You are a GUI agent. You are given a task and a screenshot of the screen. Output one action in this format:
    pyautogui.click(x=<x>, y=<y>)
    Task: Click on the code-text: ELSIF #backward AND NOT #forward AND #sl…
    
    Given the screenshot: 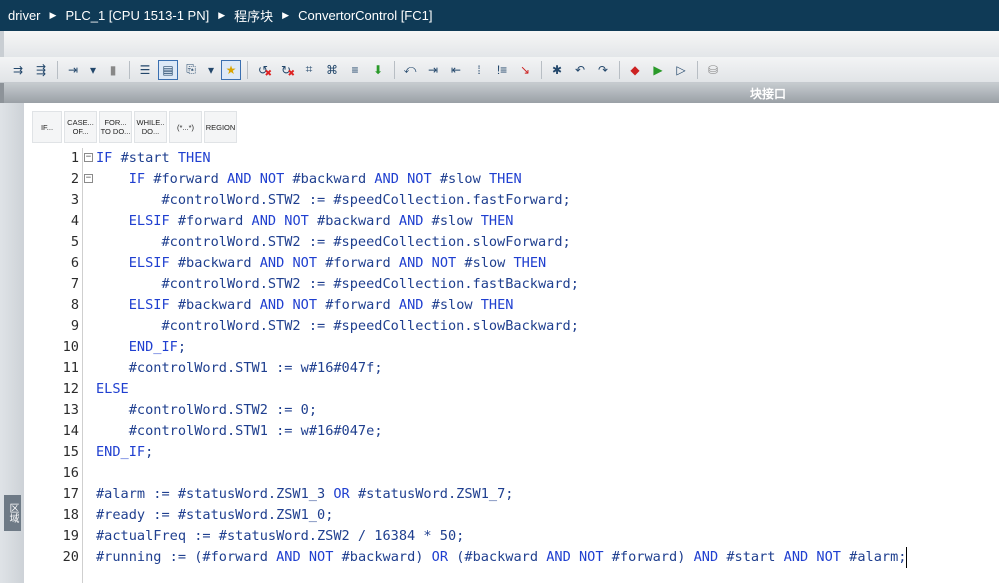 What is the action you would take?
    pyautogui.click(x=321, y=305)
    